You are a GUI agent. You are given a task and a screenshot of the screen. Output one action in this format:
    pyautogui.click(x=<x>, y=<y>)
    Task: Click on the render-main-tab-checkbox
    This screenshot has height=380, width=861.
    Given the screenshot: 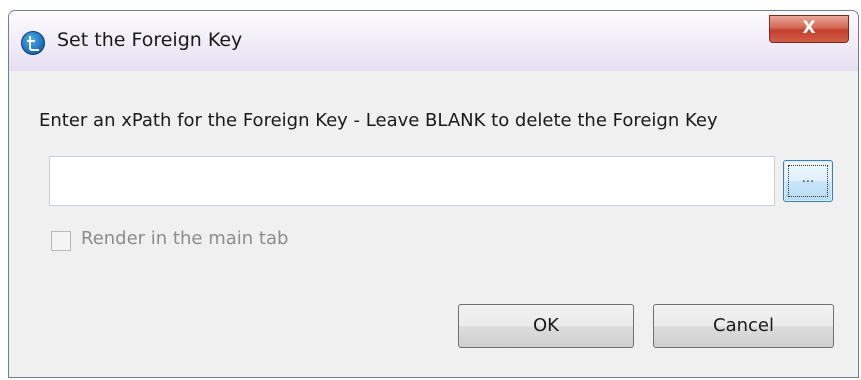 What is the action you would take?
    pyautogui.click(x=61, y=241)
    